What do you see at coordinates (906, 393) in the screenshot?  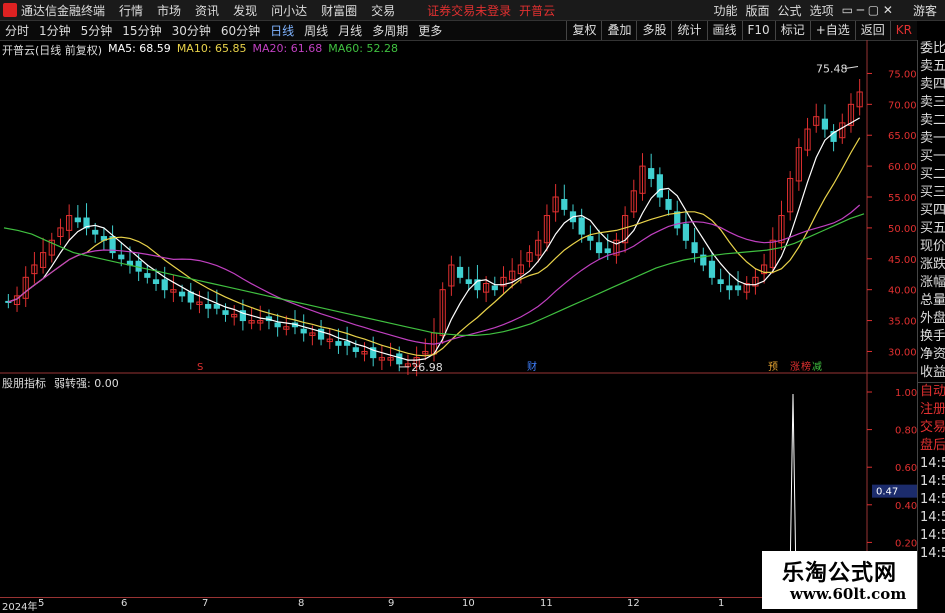 I see `sub-tick-label: 1.00` at bounding box center [906, 393].